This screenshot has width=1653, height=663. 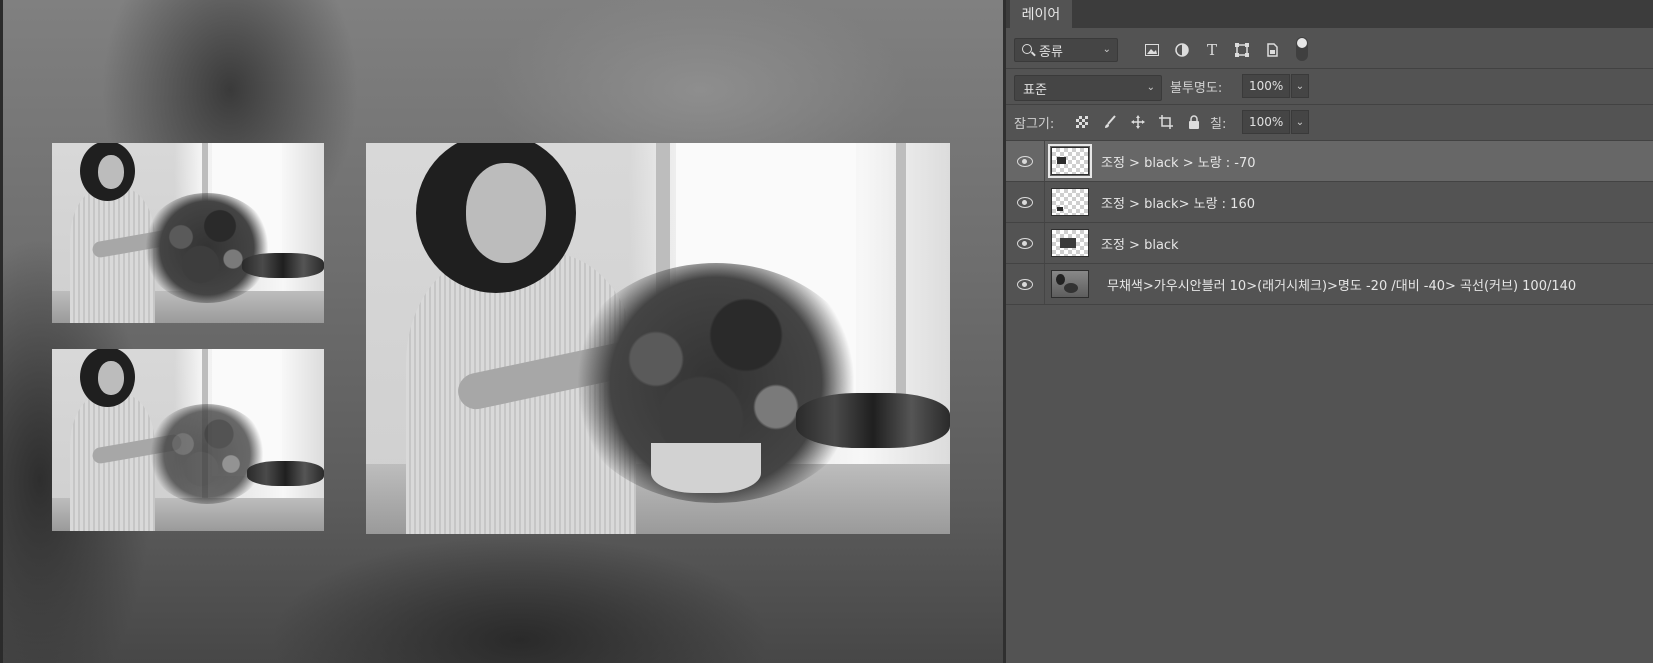 What do you see at coordinates (1035, 90) in the screenshot?
I see `blend-mode-value: 표준` at bounding box center [1035, 90].